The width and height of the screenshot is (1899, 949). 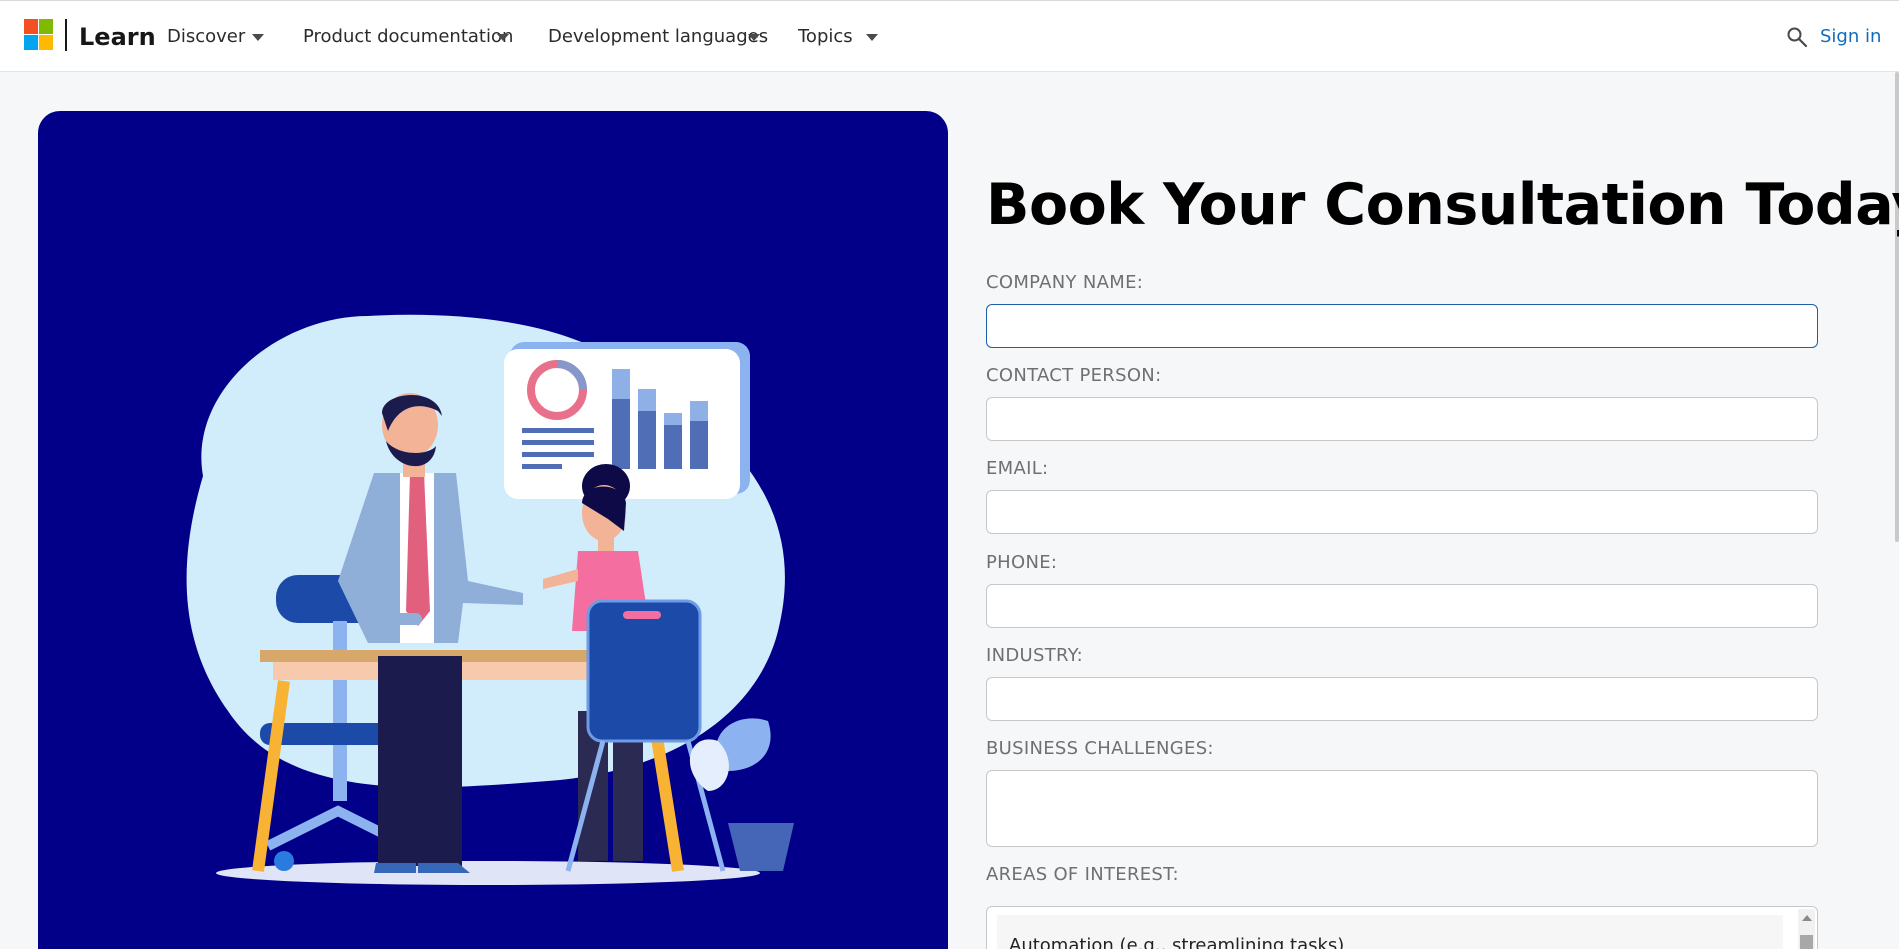 What do you see at coordinates (31, 42) in the screenshot?
I see `logo-blue-square` at bounding box center [31, 42].